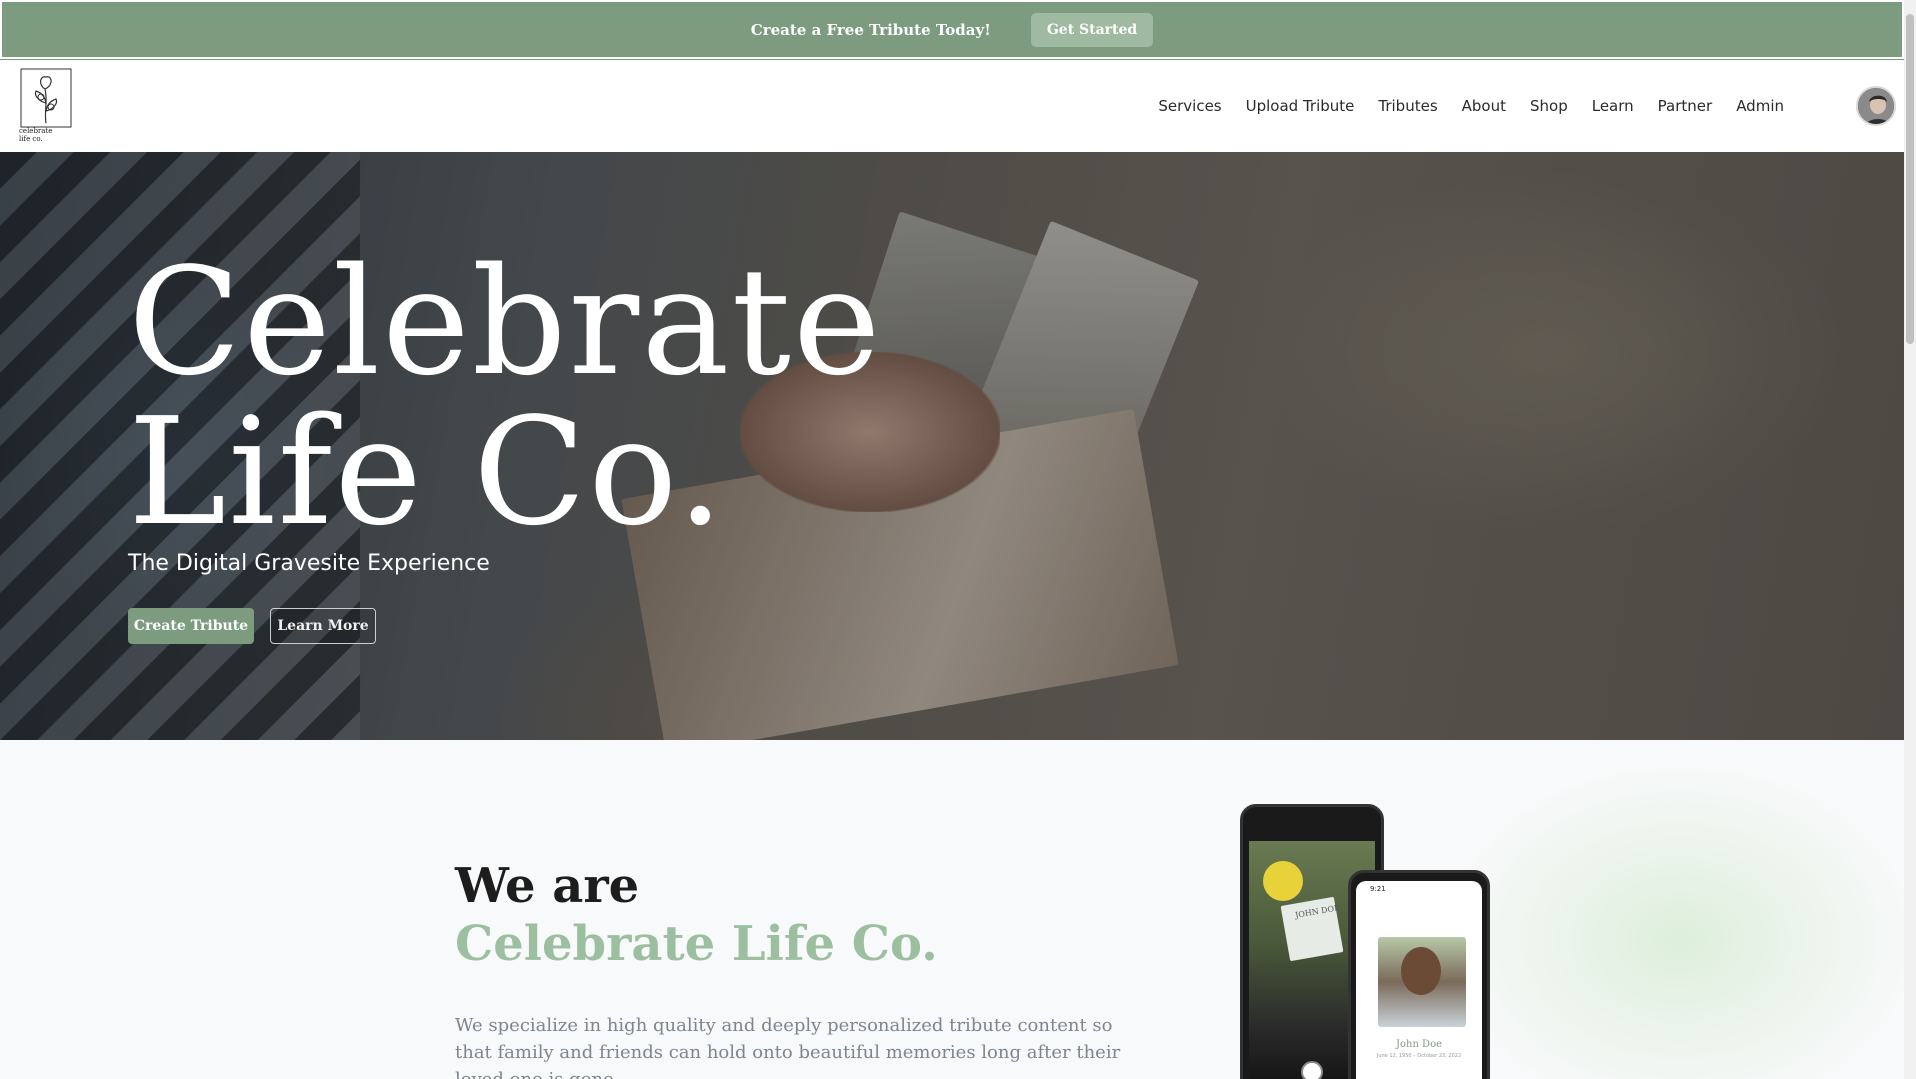  I want to click on promo-banner: Create a Free Tribute Today! Get Started, so click(952, 30).